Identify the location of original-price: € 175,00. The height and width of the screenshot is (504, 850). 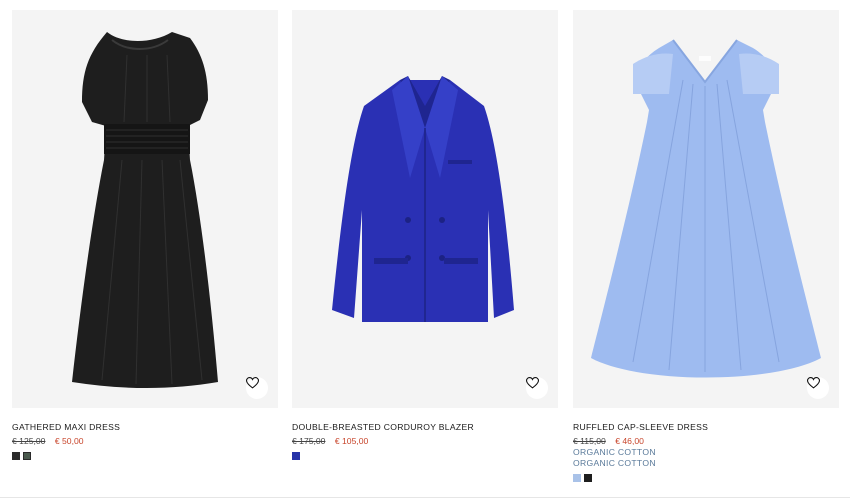
(309, 441).